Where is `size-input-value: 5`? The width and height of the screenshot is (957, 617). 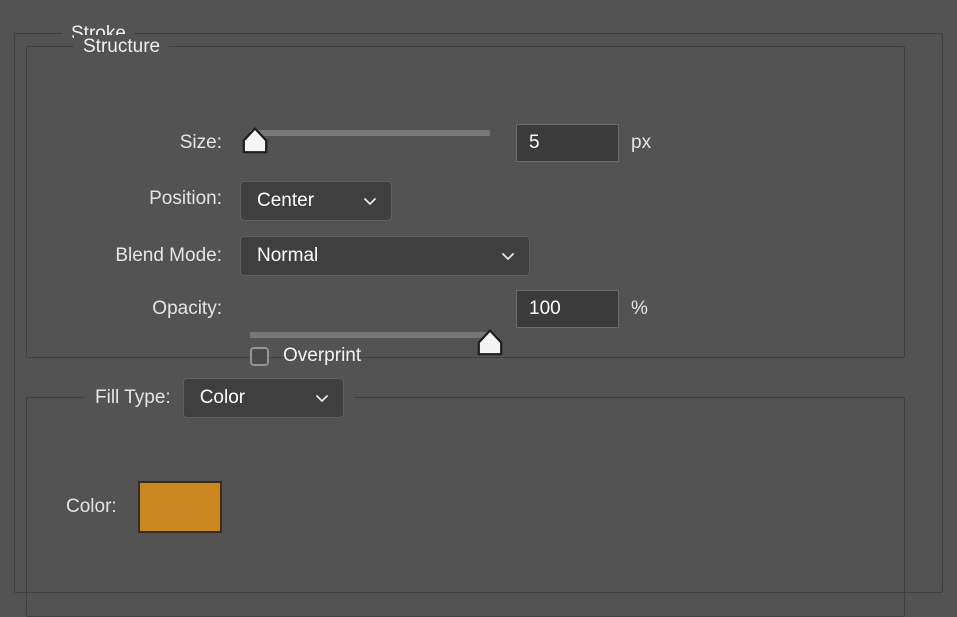
size-input-value: 5 is located at coordinates (534, 142).